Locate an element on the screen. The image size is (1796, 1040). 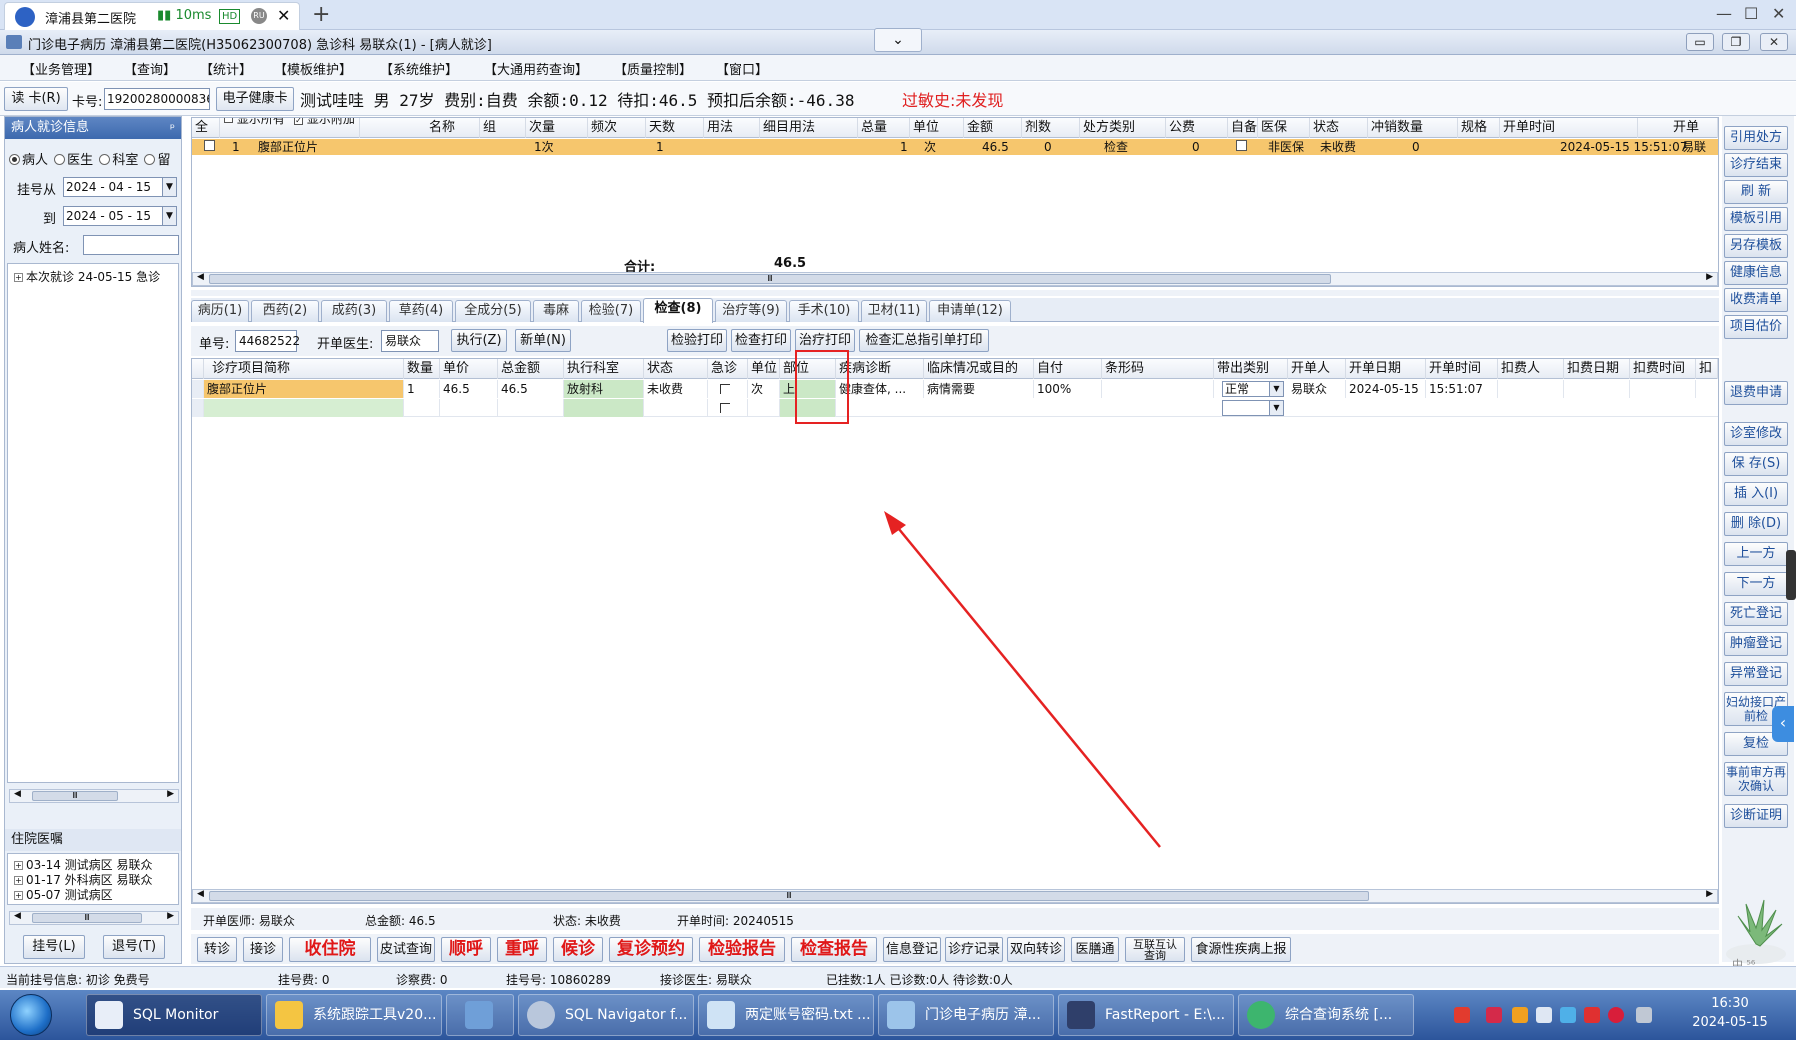
scroll-left-icon: ◀ is located at coordinates (200, 894).